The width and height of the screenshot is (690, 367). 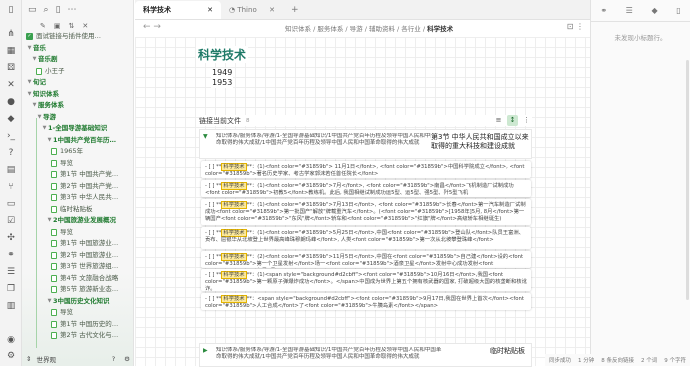 What do you see at coordinates (11, 136) in the screenshot?
I see `terminal-icon: ›_` at bounding box center [11, 136].